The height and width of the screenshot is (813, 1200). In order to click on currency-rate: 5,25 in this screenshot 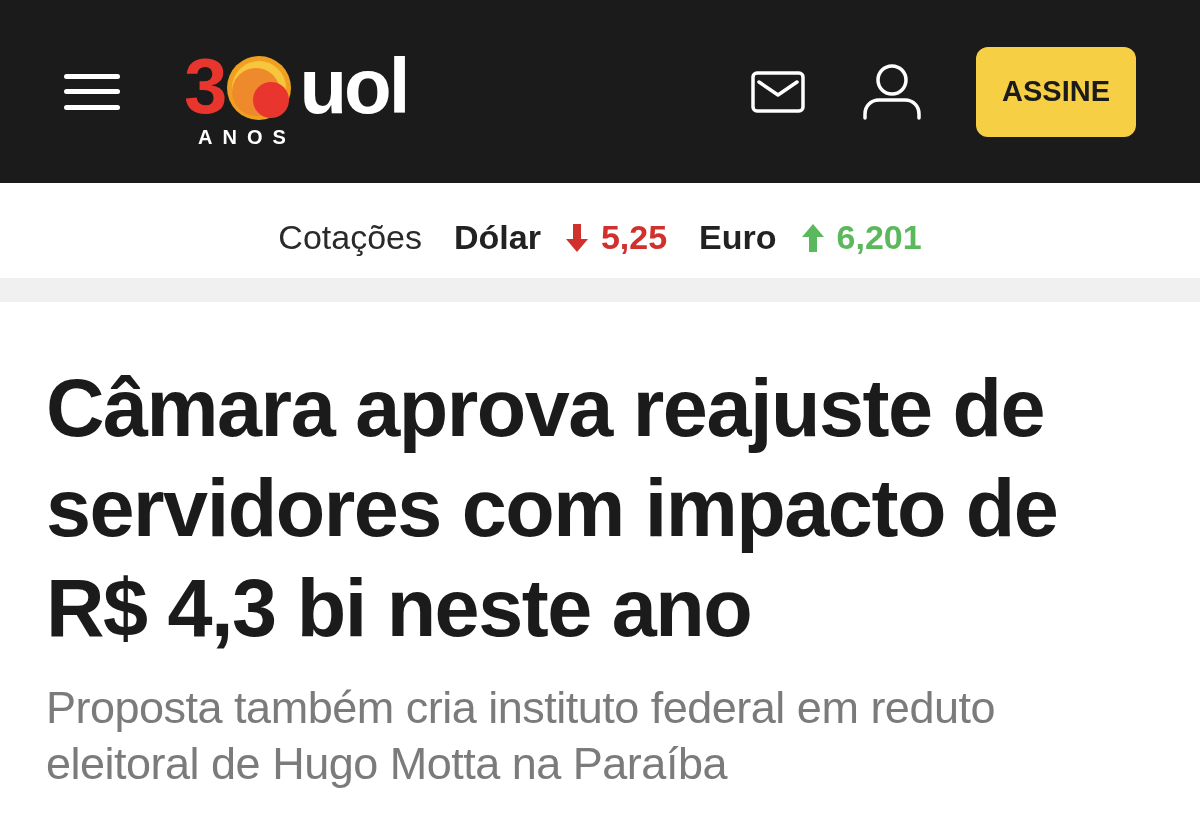, I will do `click(634, 237)`.